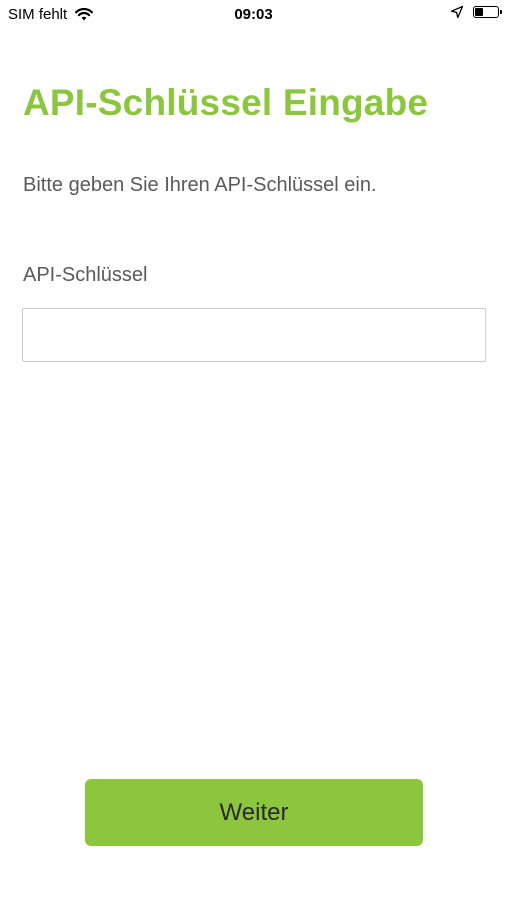  What do you see at coordinates (254, 812) in the screenshot?
I see `continue-button: Weiter` at bounding box center [254, 812].